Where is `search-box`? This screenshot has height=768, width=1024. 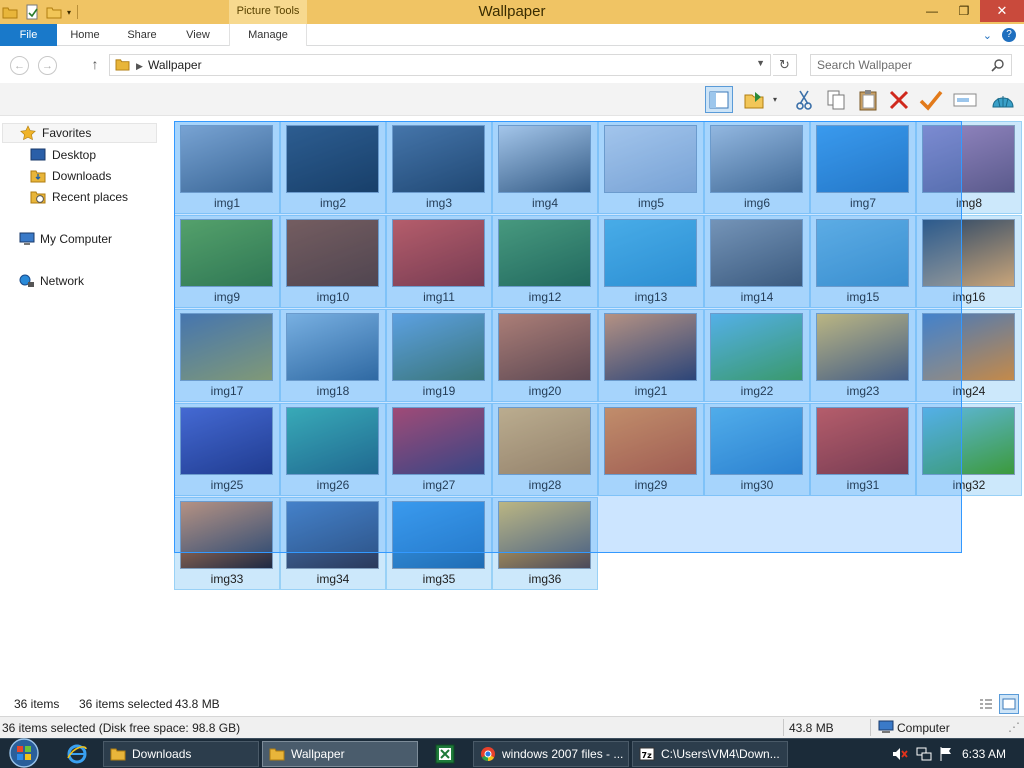
search-box is located at coordinates (911, 65).